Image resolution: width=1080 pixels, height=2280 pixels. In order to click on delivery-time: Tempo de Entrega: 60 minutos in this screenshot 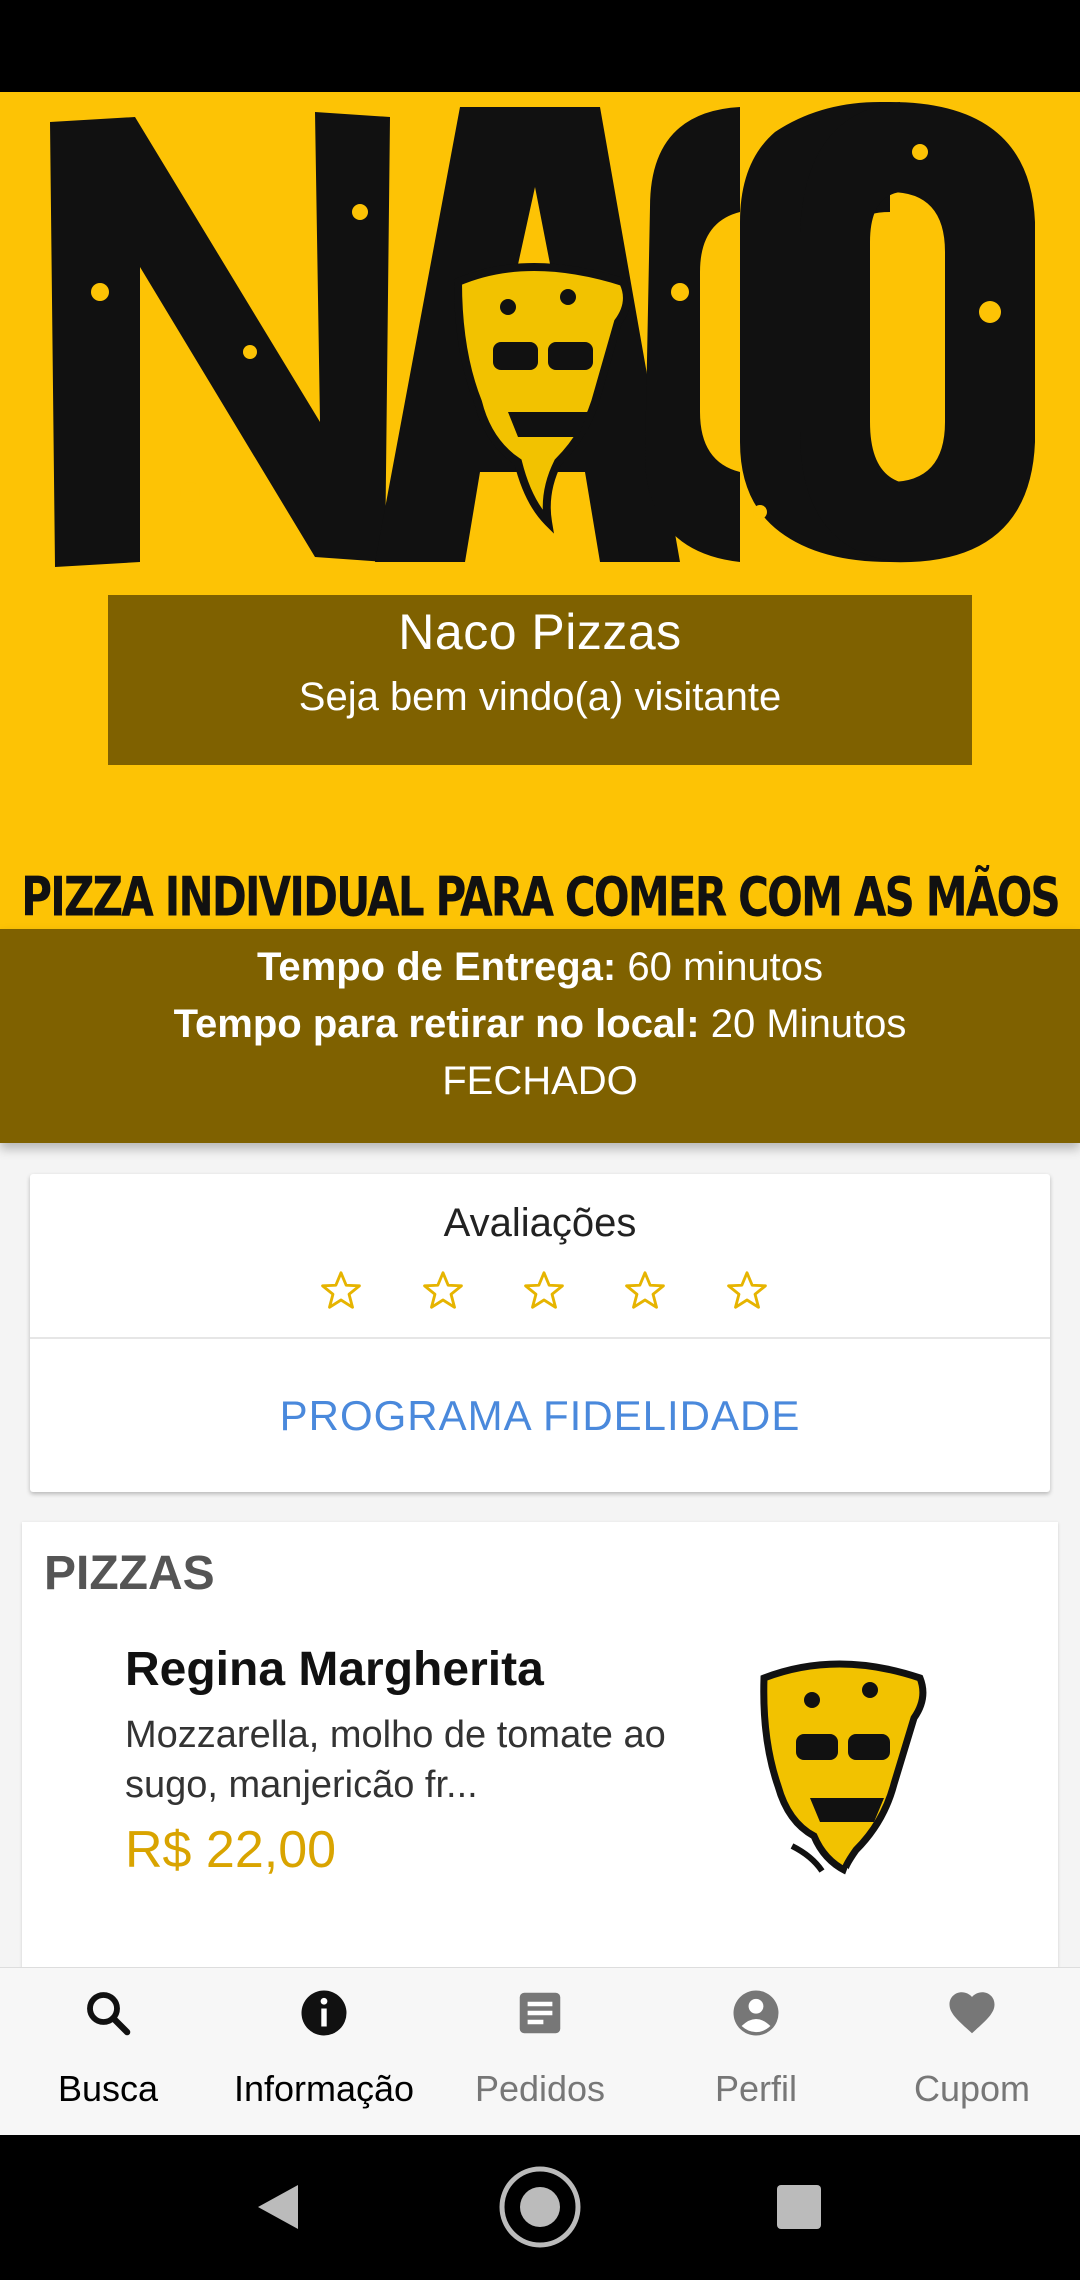, I will do `click(540, 967)`.